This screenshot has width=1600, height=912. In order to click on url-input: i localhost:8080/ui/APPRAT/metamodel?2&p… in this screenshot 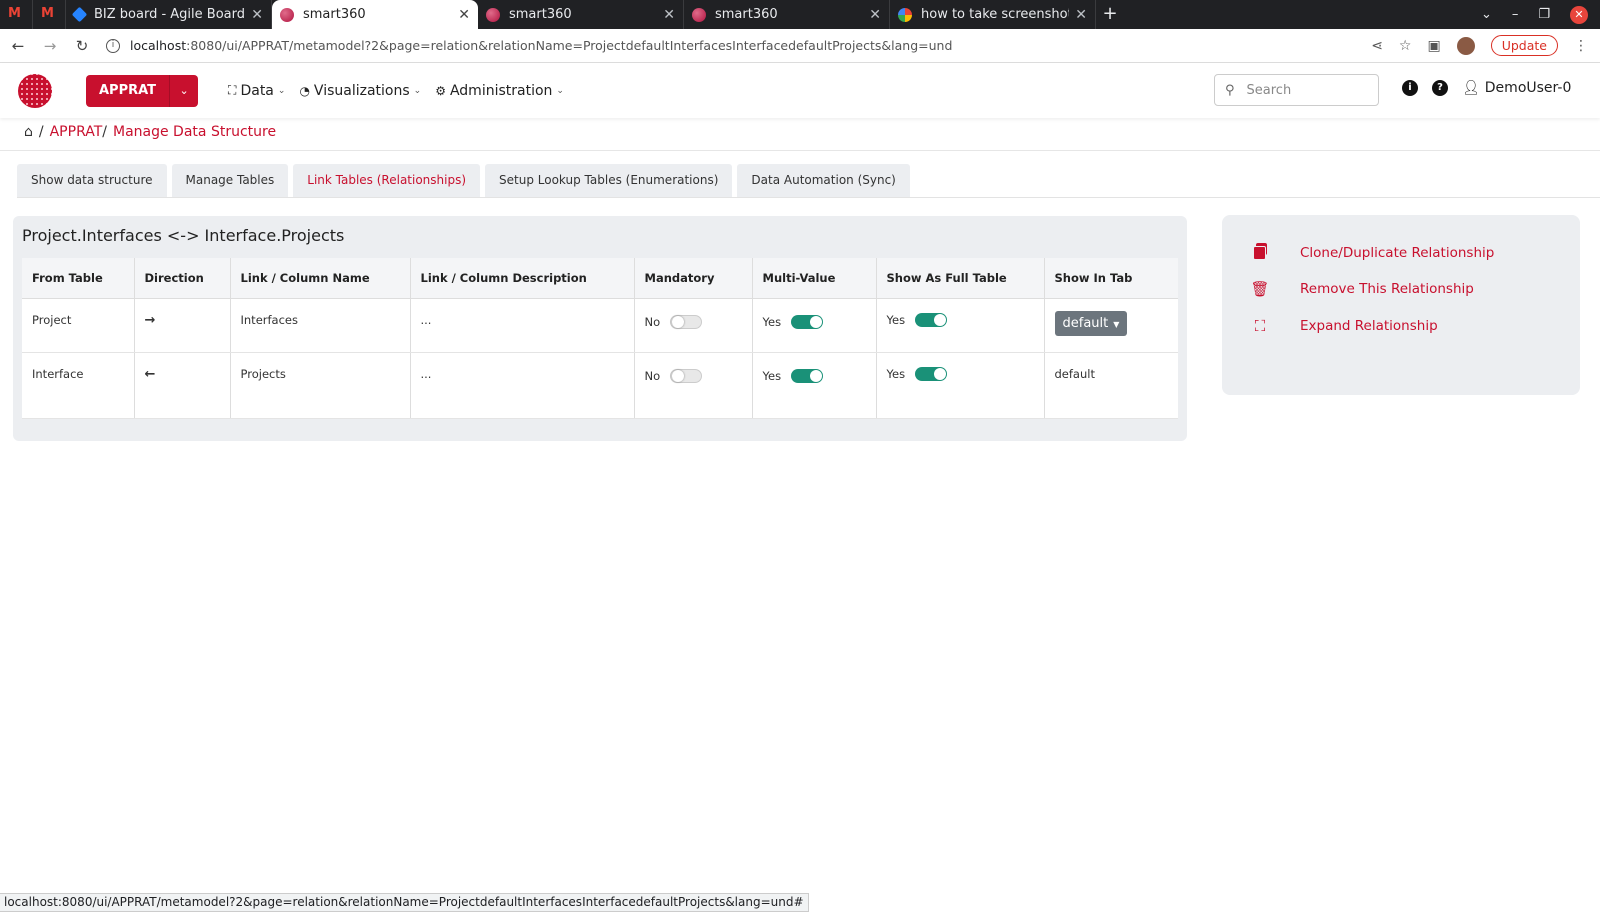, I will do `click(738, 46)`.